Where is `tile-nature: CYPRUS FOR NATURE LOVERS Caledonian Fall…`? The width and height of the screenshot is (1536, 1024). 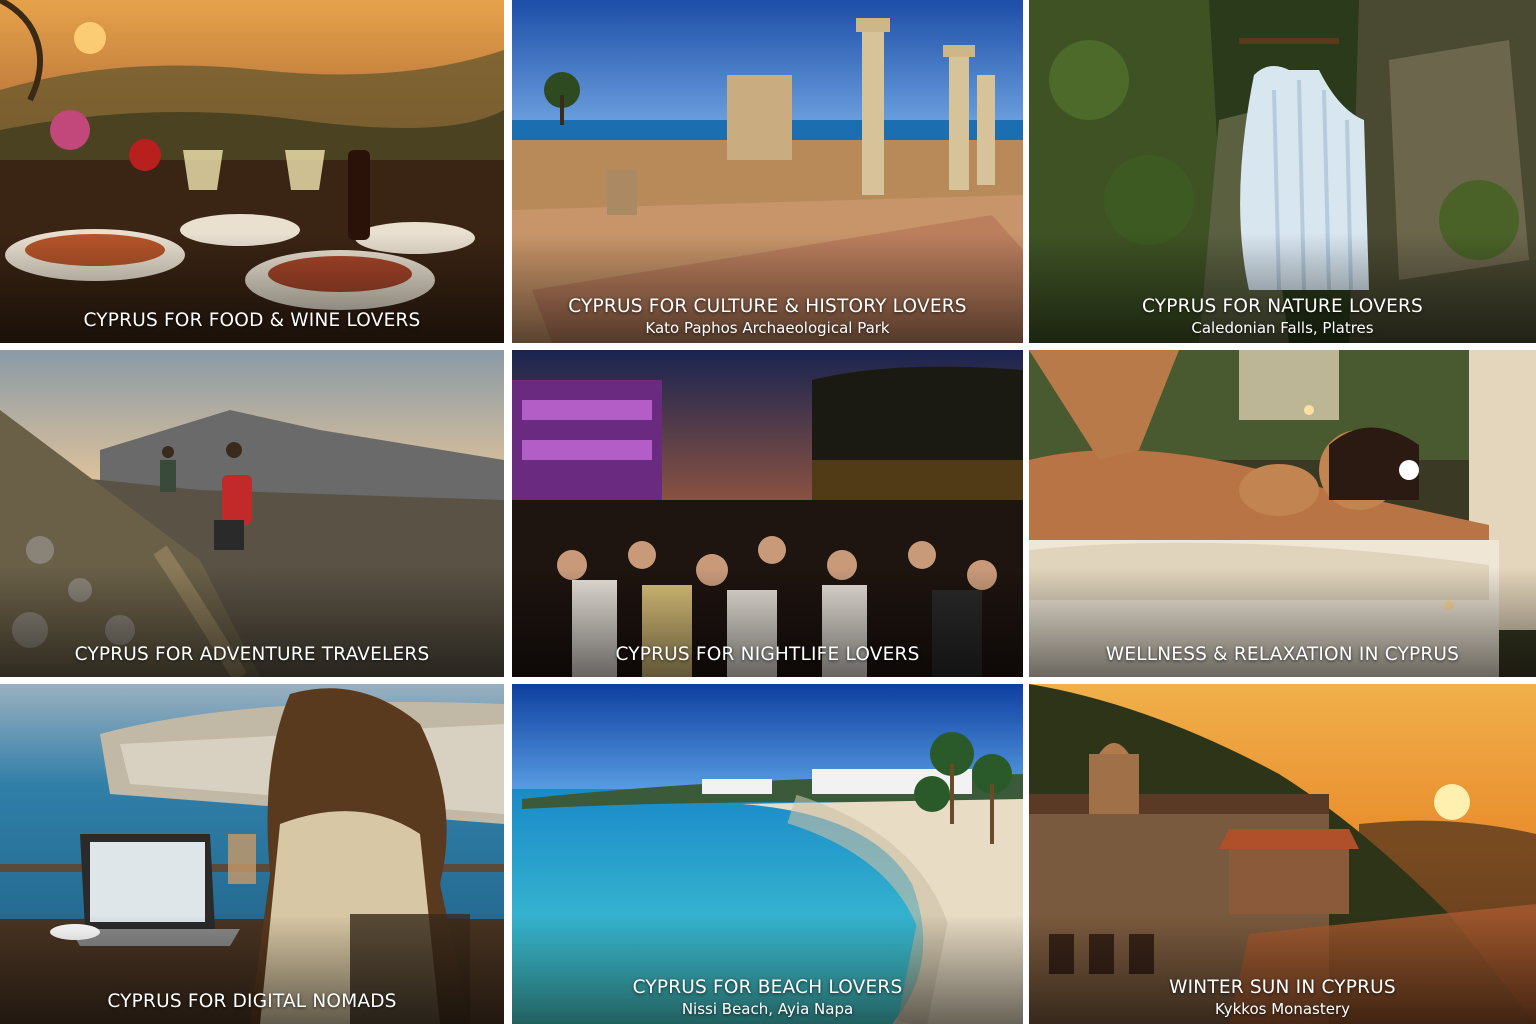
tile-nature: CYPRUS FOR NATURE LOVERS Caledonian Fall… is located at coordinates (1282, 171).